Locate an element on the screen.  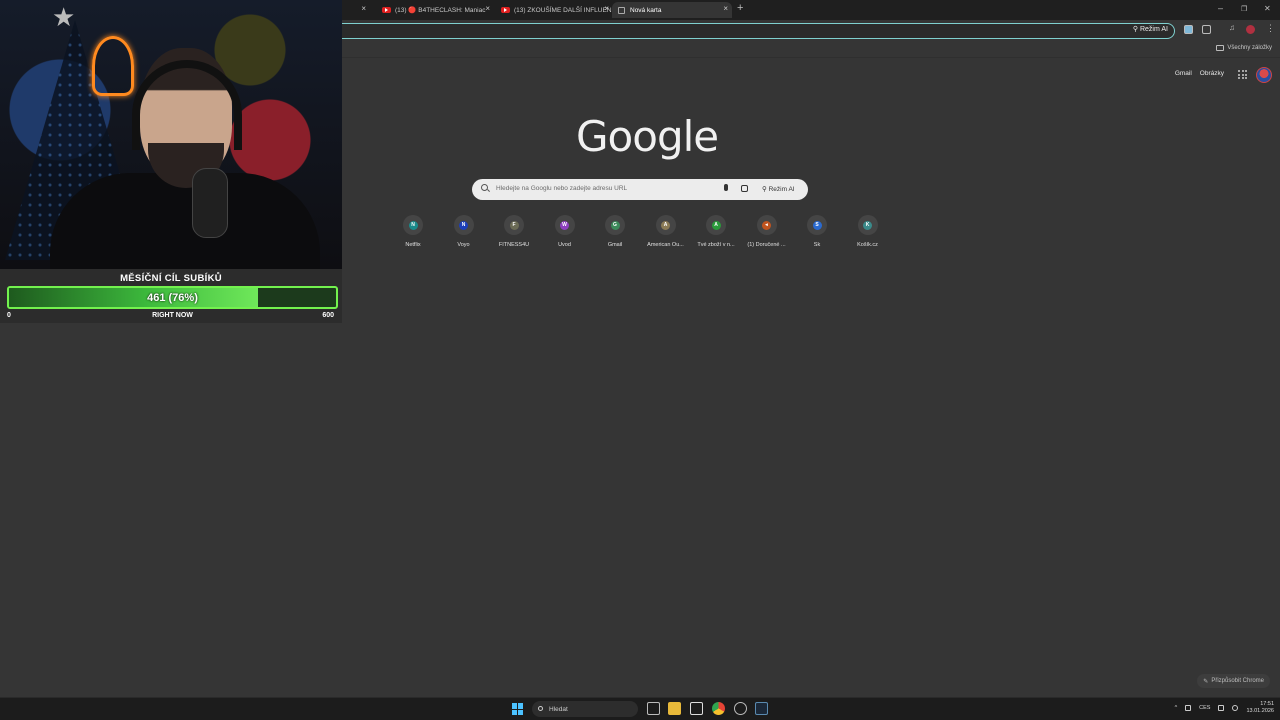
goal-title: MĚSÍČNÍ CÍL SUBÍKŮ is located at coordinates (171, 278).